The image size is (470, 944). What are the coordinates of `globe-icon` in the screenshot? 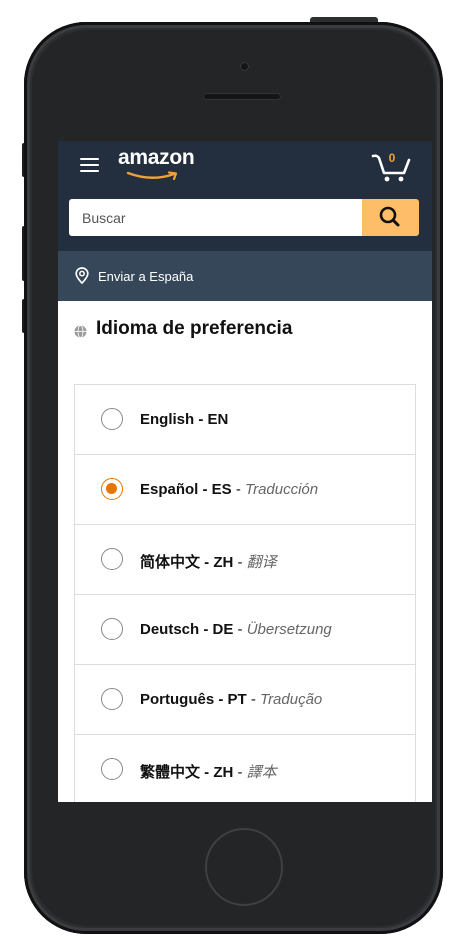 It's located at (80, 331).